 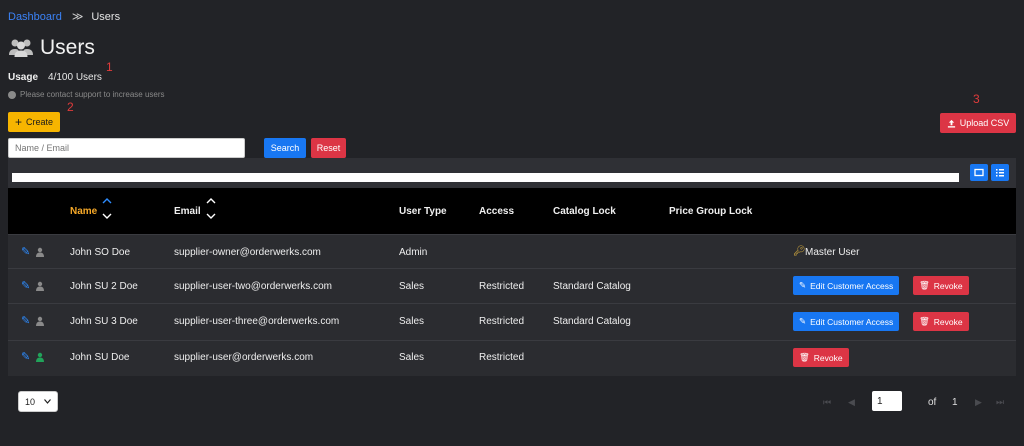 I want to click on user-name: John SO Doe, so click(x=100, y=252).